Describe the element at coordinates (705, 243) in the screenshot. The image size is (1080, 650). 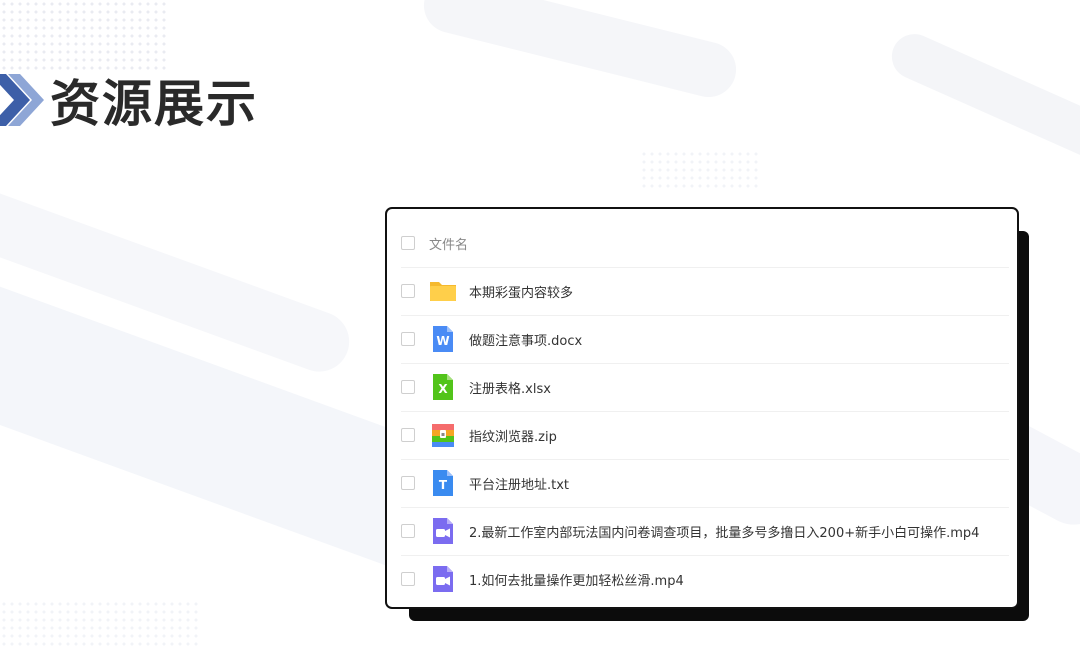
I see `file-list-header: 文件名` at that location.